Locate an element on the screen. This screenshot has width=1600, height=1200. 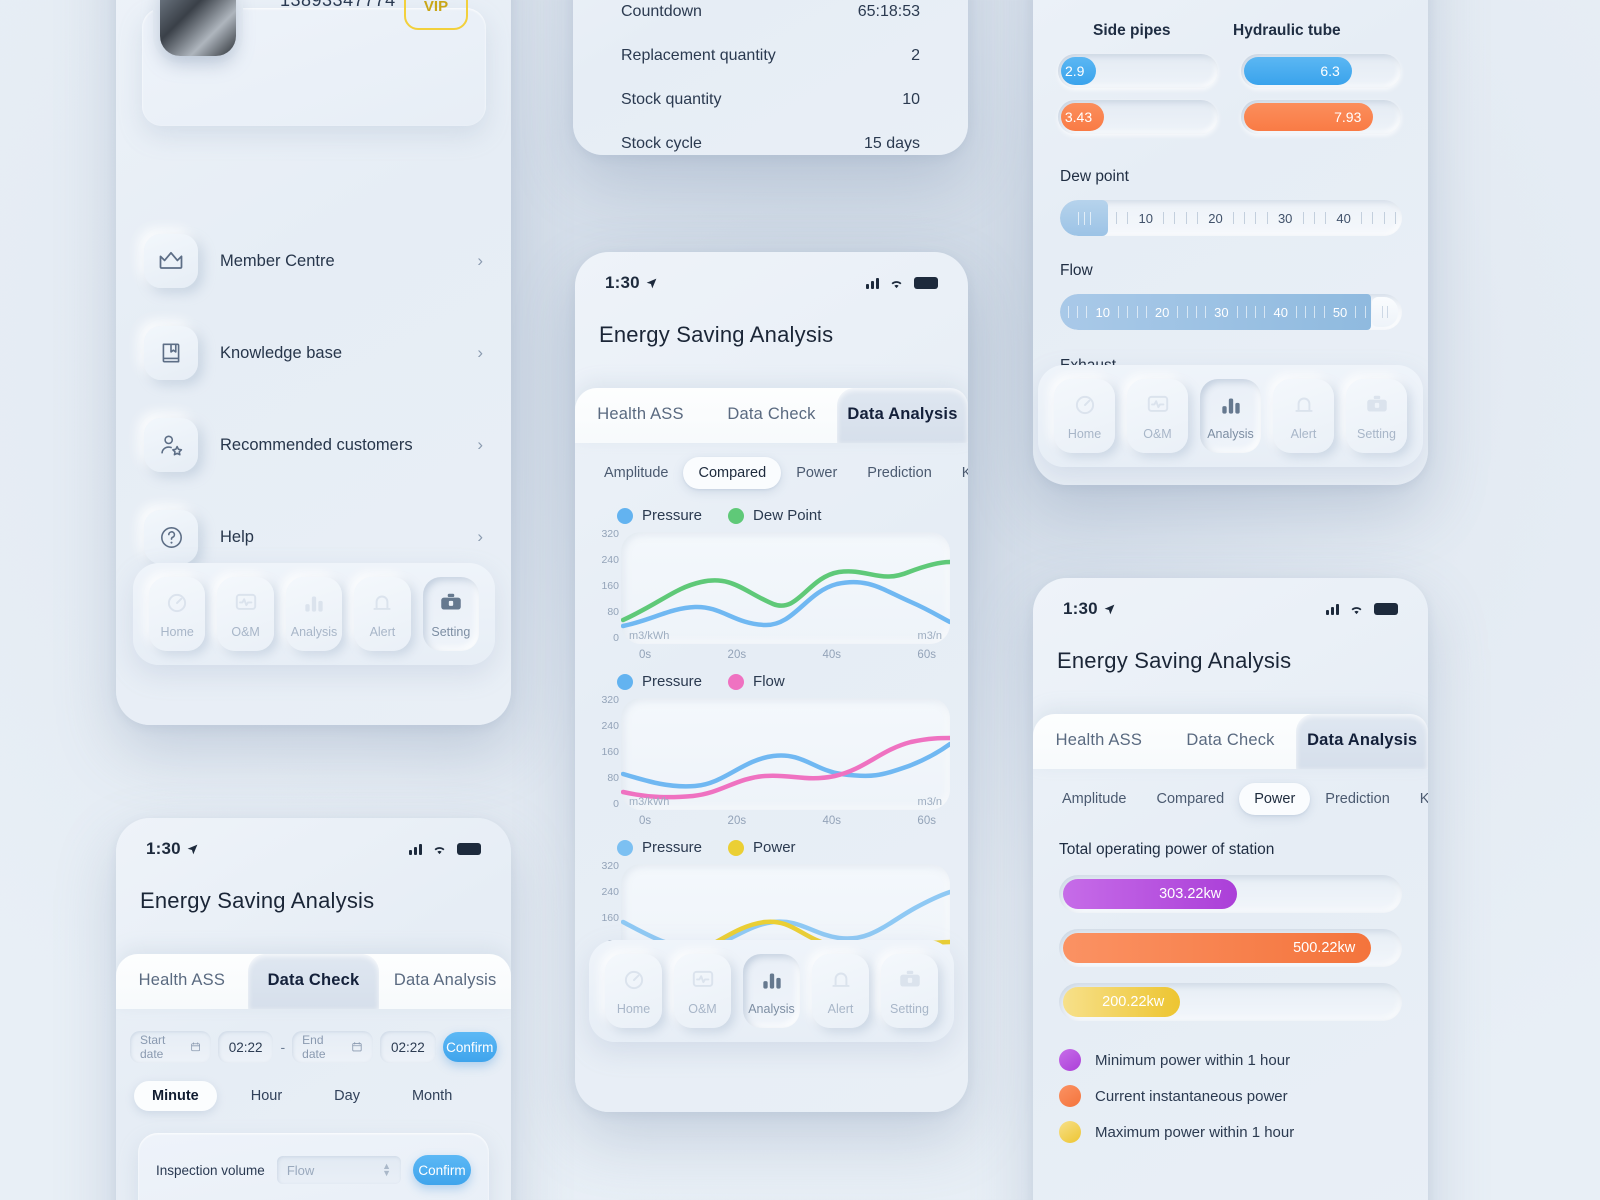
confirm-label: Confirm is located at coordinates (470, 1047).